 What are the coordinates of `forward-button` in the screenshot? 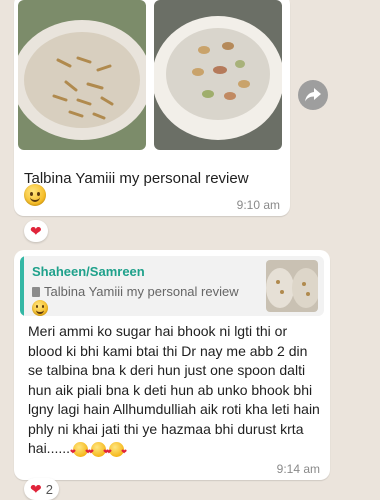 It's located at (313, 95).